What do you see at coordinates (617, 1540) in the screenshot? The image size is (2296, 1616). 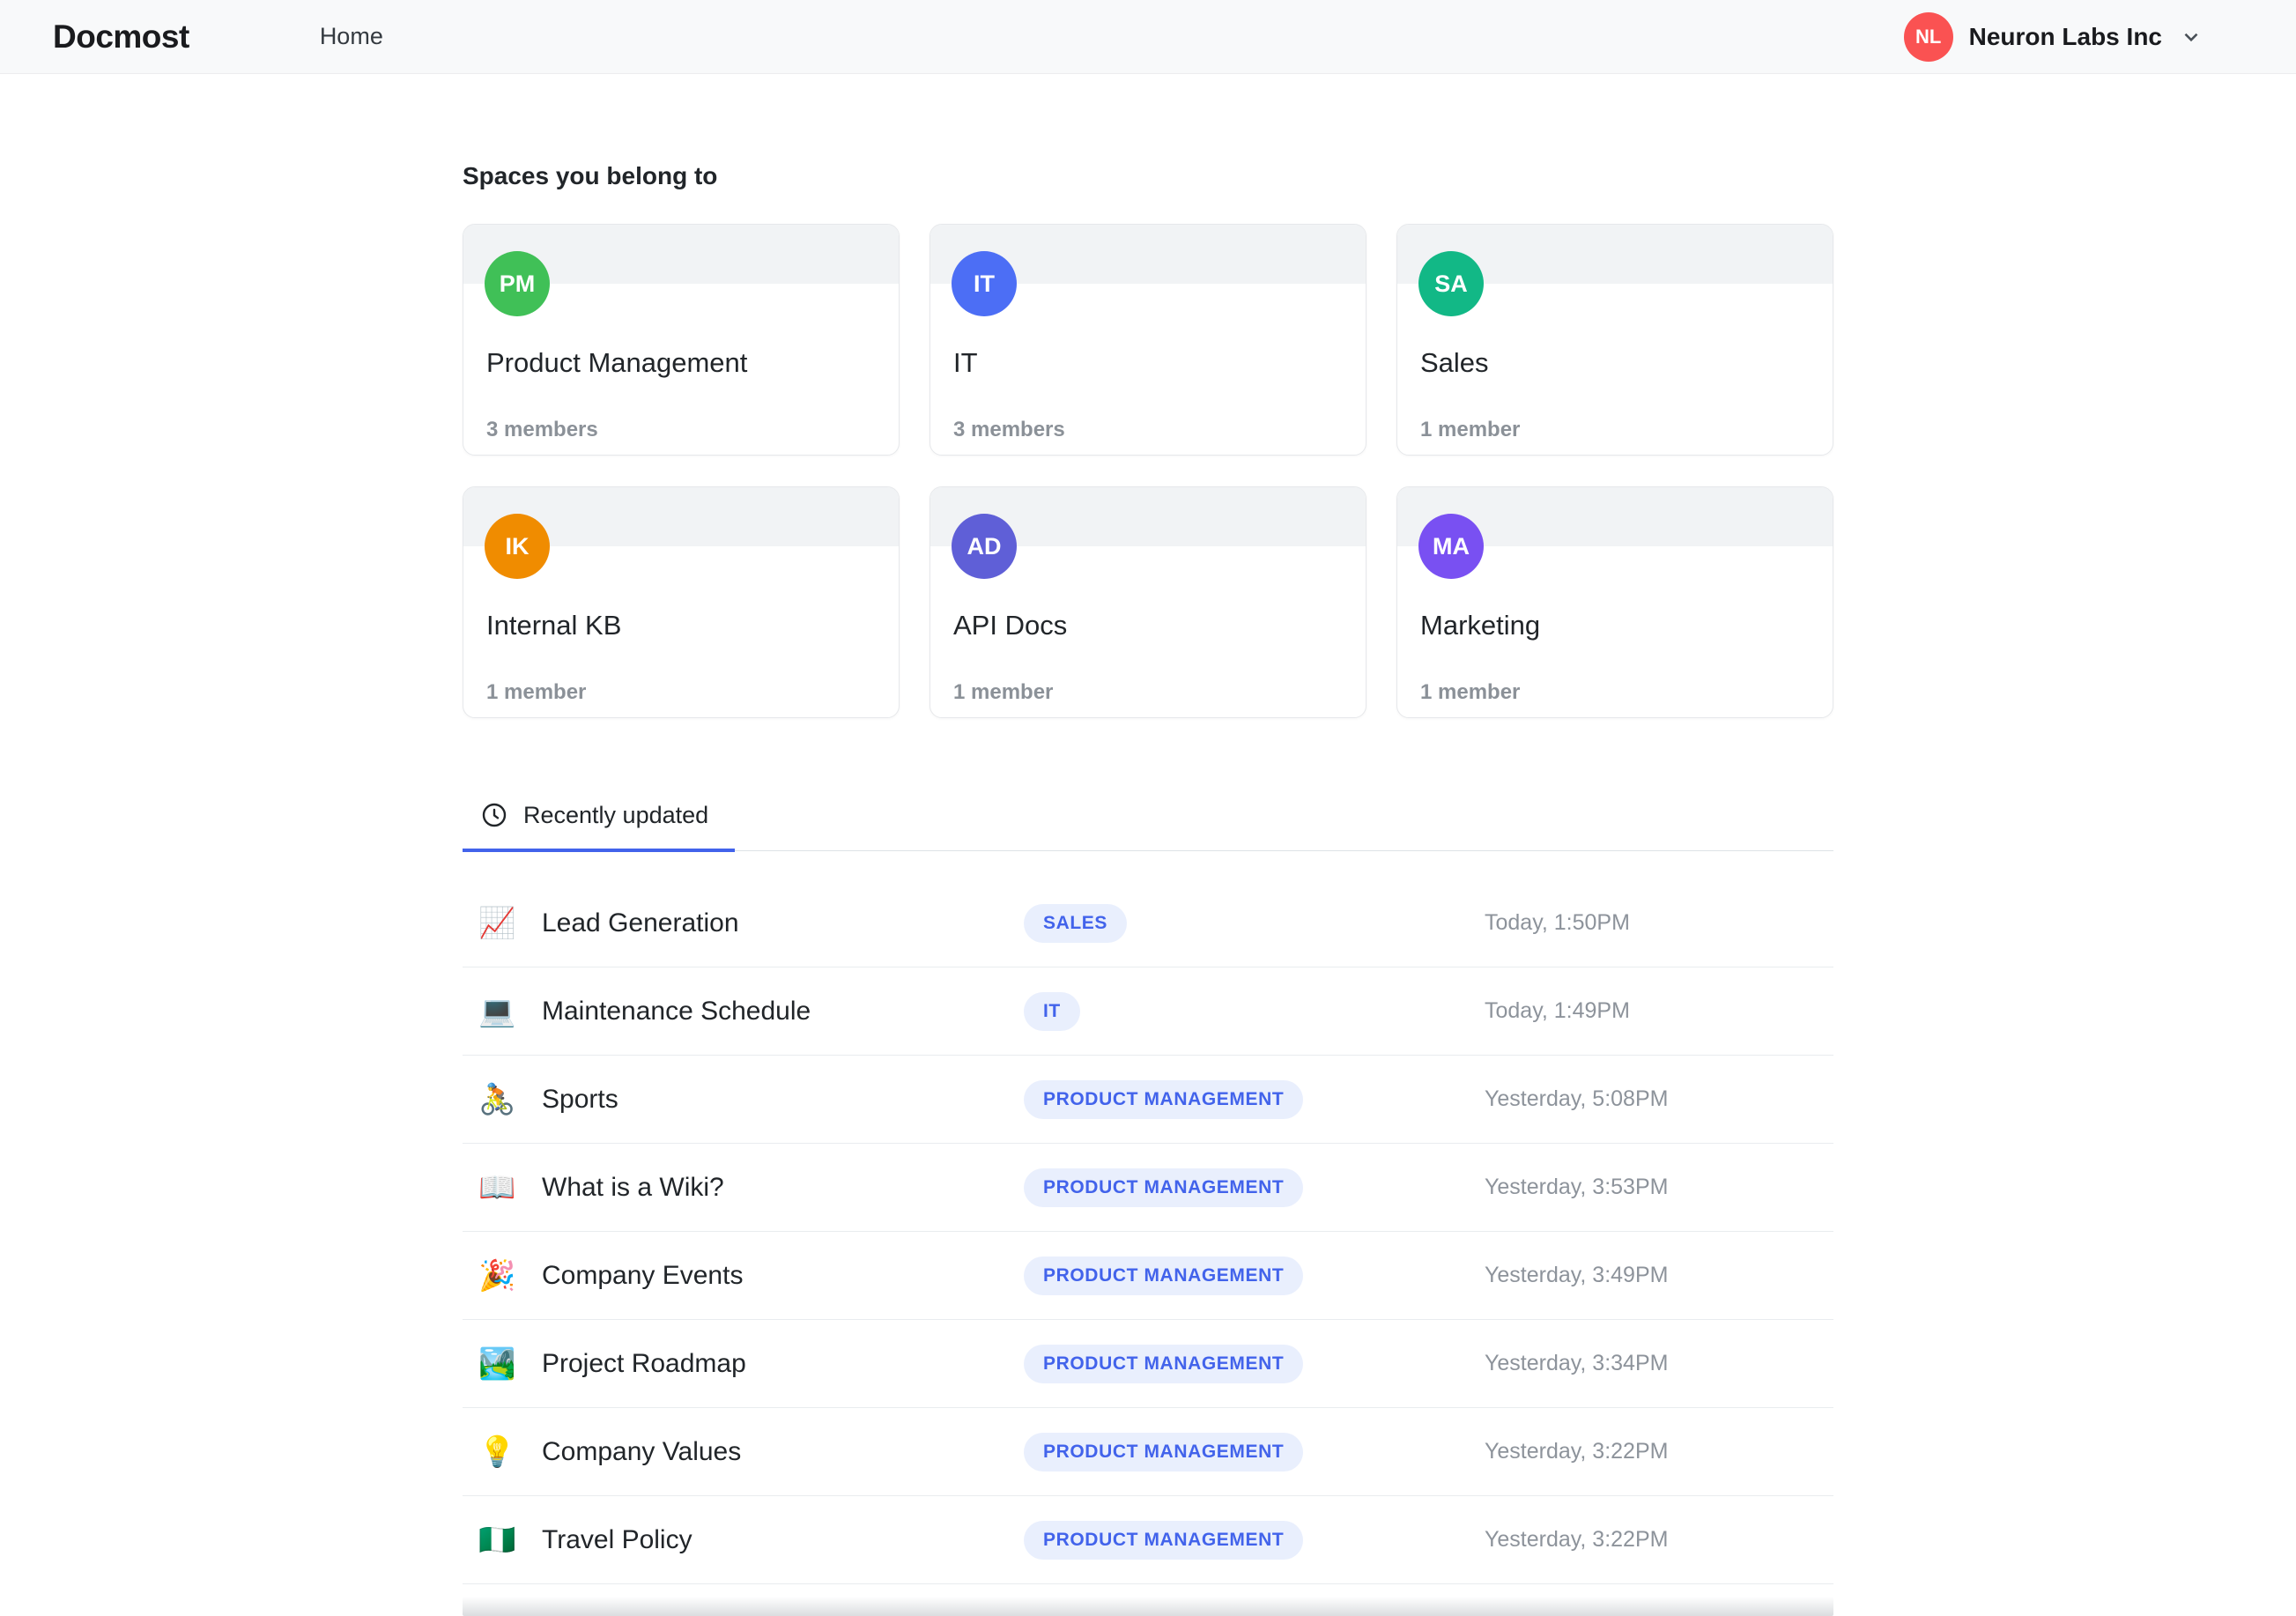 I see `page-title: Travel Policy` at bounding box center [617, 1540].